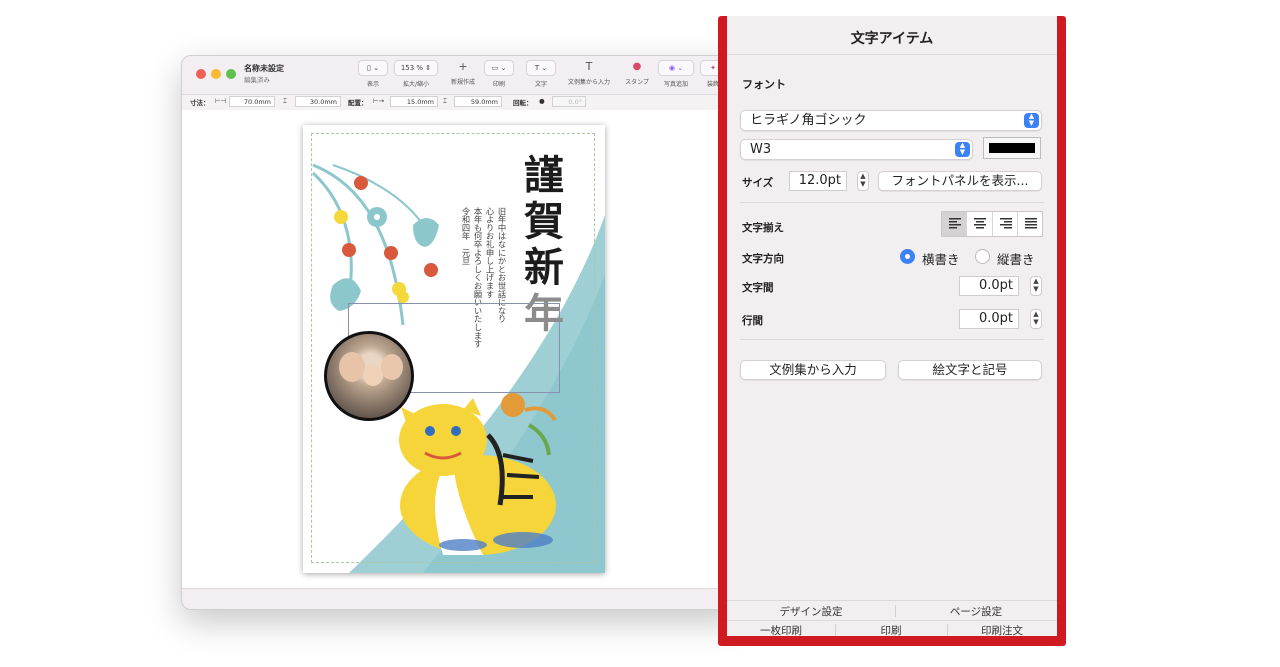  I want to click on sidebar-icon: ▯ ⌄, so click(373, 68).